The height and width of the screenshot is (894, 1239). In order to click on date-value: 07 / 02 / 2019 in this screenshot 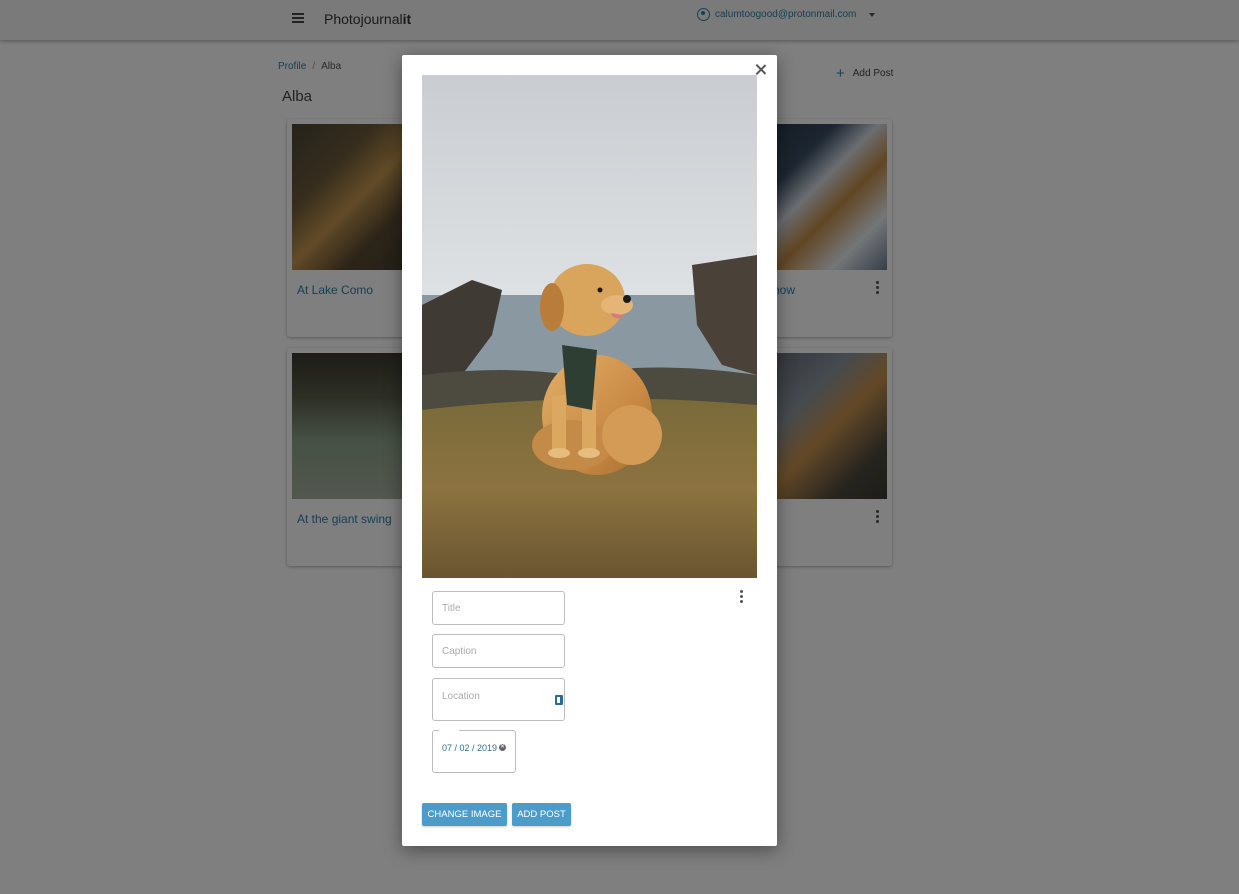, I will do `click(469, 748)`.